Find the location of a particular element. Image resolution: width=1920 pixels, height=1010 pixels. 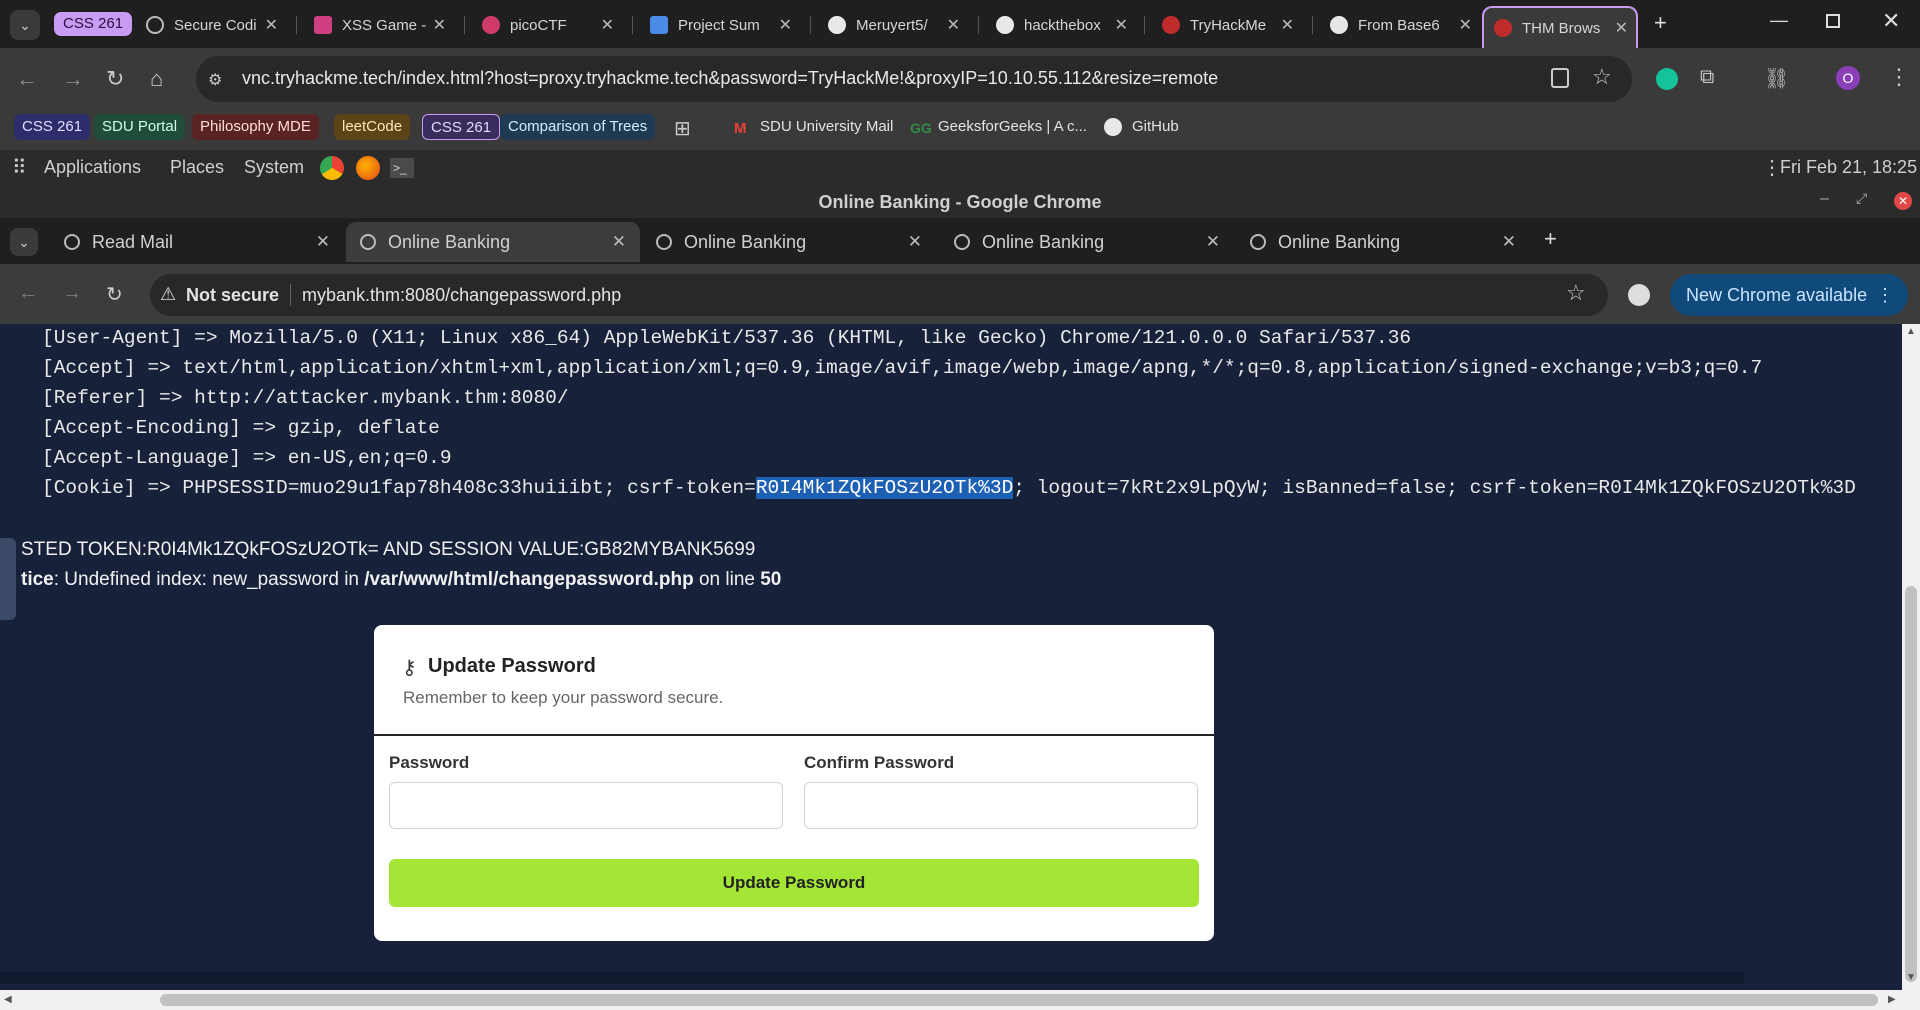

bookmark-css261-group: CSS 261 is located at coordinates (461, 127).